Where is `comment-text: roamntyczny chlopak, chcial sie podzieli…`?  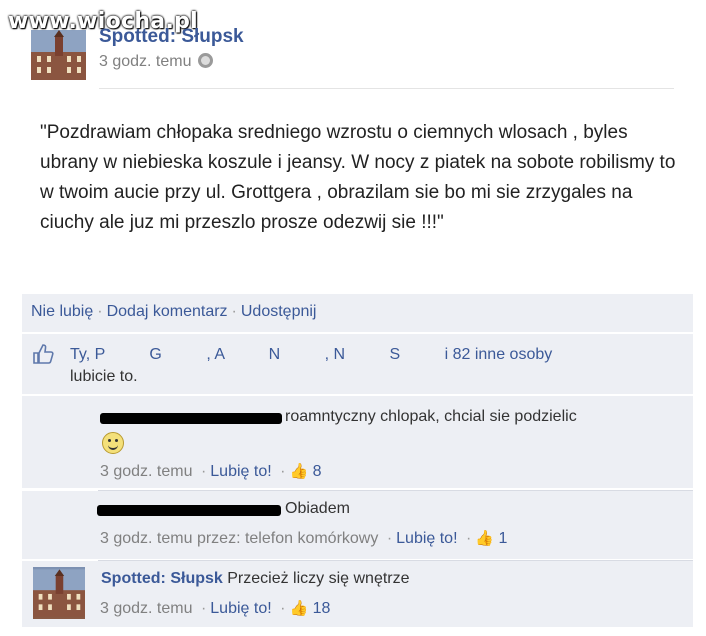 comment-text: roamntyczny chlopak, chcial sie podzieli… is located at coordinates (431, 416).